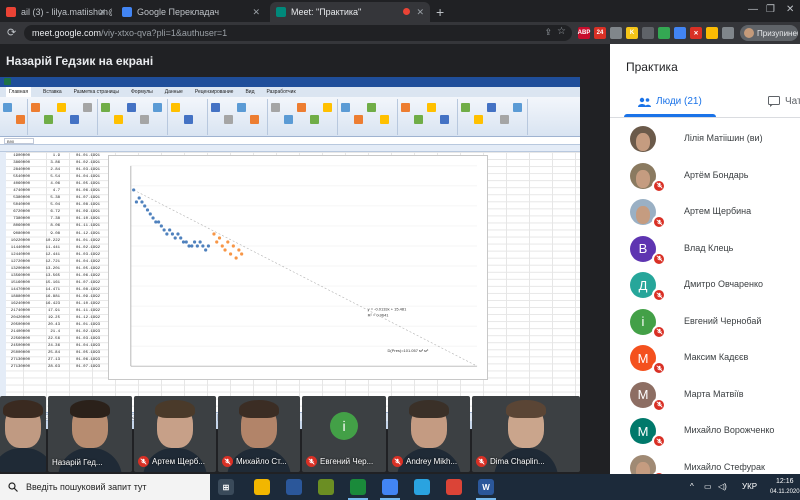 This screenshot has height=500, width=800. Describe the element at coordinates (19, 205) in the screenshot. I see `cell: 5040000` at that location.